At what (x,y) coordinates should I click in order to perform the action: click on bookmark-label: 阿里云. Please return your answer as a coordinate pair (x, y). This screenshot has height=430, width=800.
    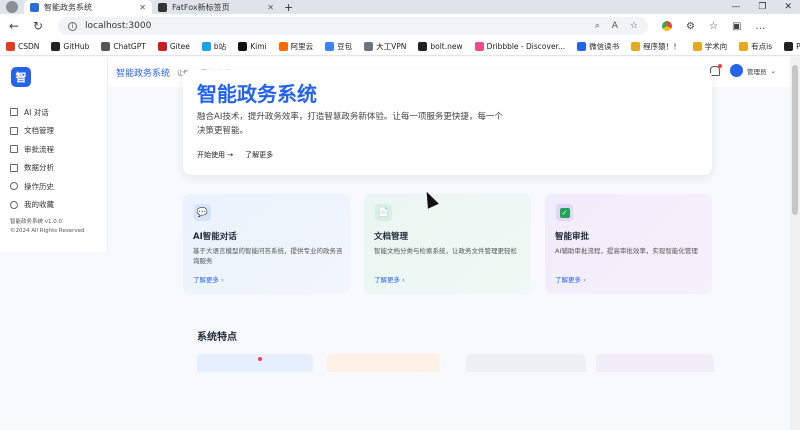
    Looking at the image, I should click on (302, 46).